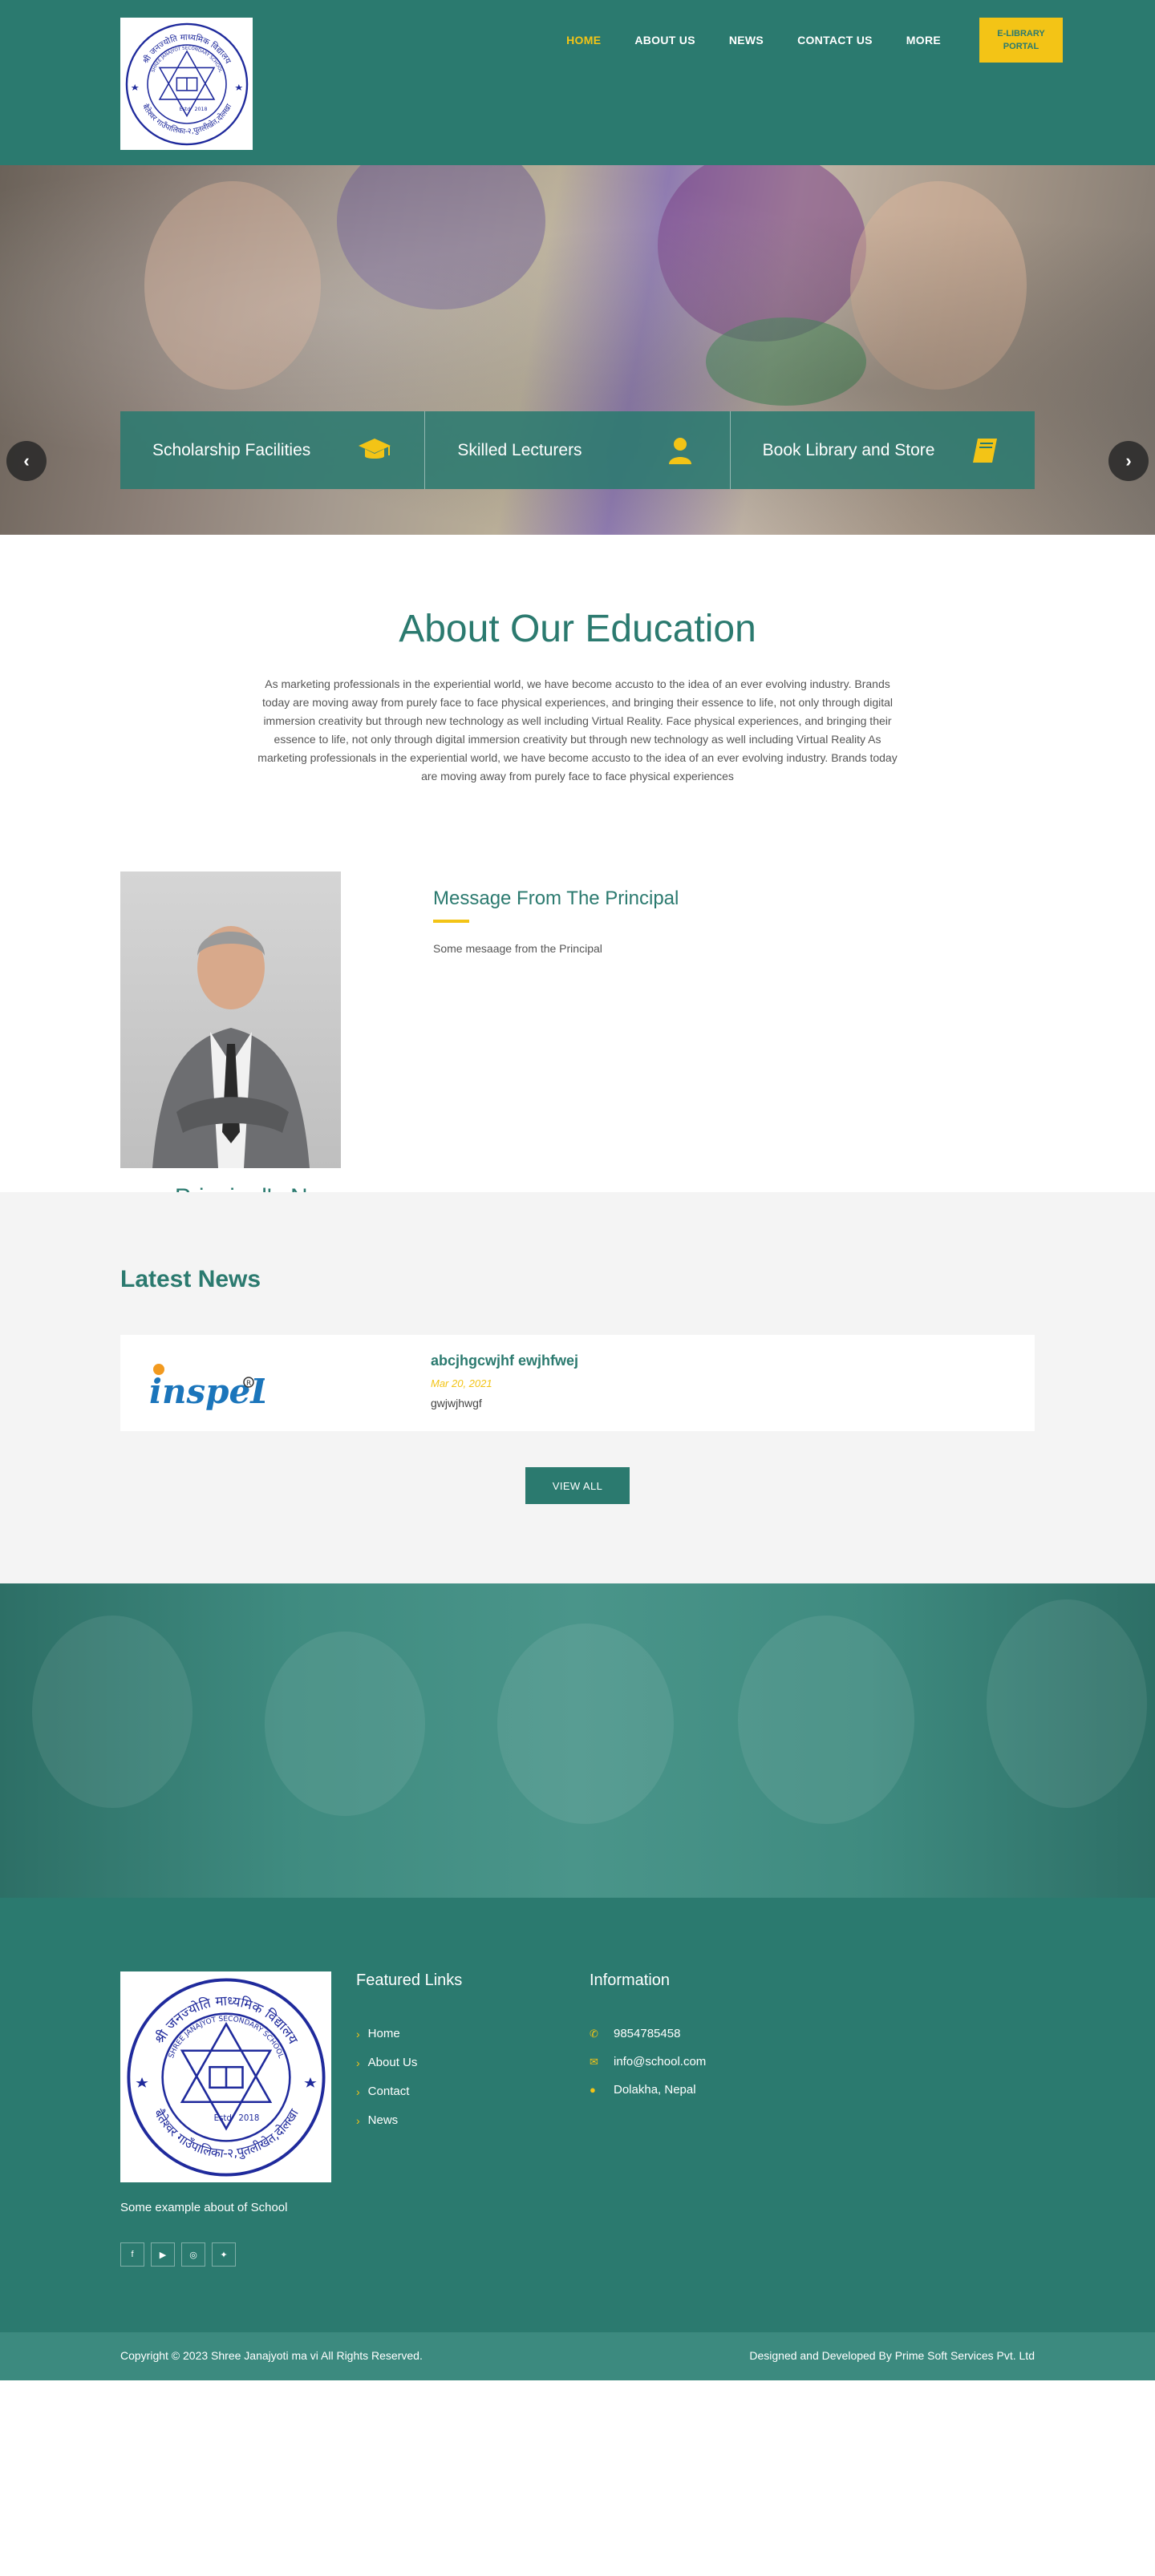 The width and height of the screenshot is (1155, 2576). Describe the element at coordinates (451, 921) in the screenshot. I see `title-underline` at that location.